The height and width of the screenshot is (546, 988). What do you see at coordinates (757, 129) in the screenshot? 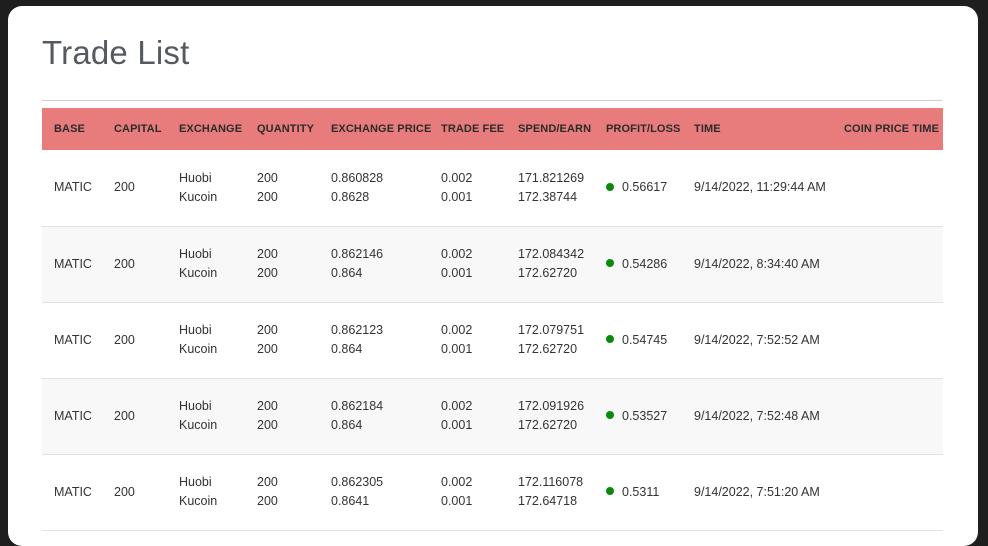
I see `header-time: TIME` at bounding box center [757, 129].